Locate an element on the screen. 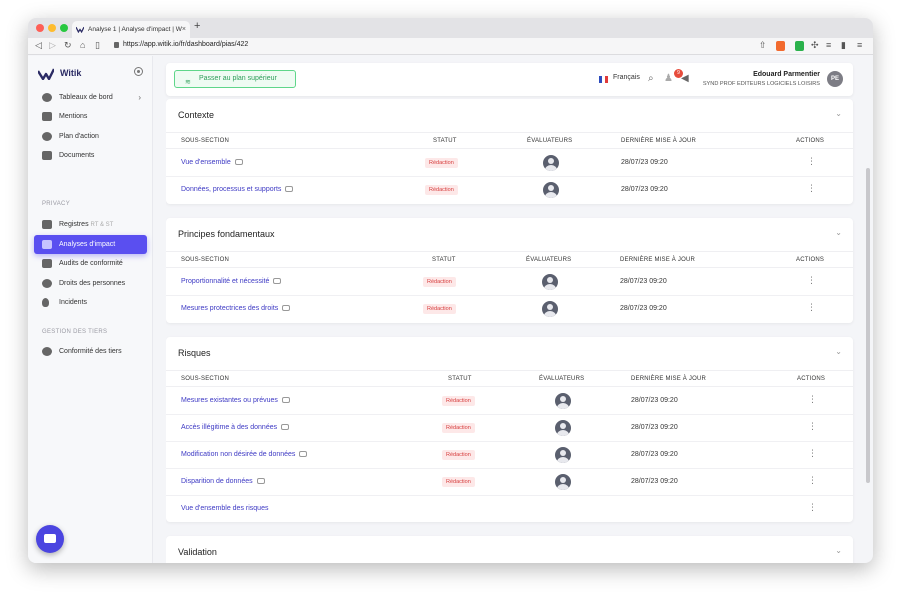 This screenshot has width=900, height=599. chat-support-button is located at coordinates (50, 539).